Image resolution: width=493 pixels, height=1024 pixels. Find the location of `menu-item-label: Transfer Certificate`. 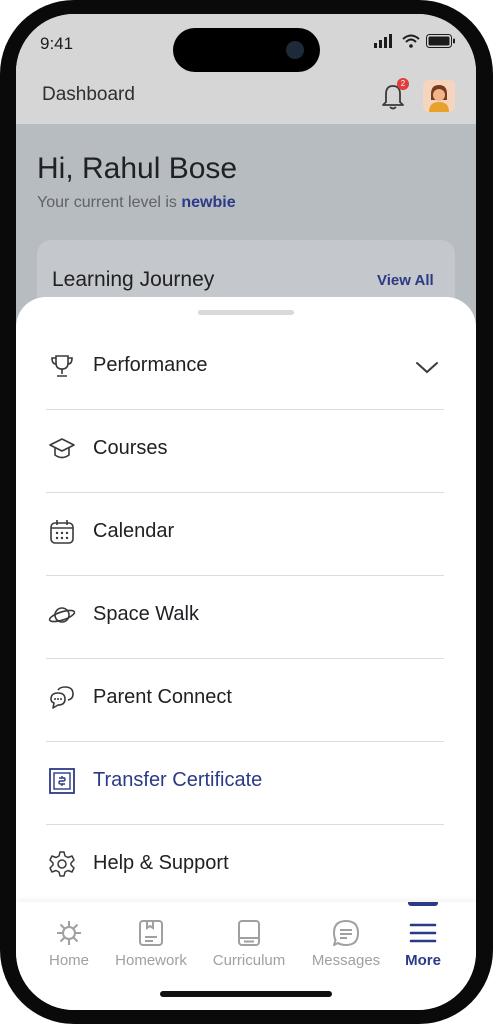

menu-item-label: Transfer Certificate is located at coordinates (178, 780).